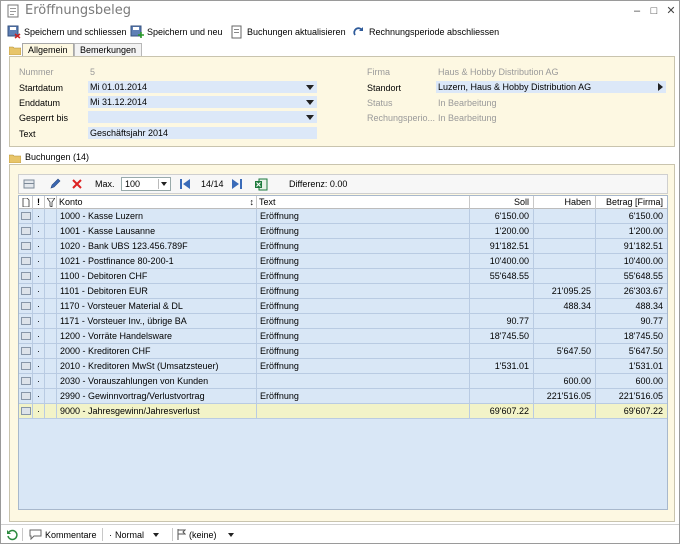 This screenshot has height=544, width=680. I want to click on refresh-bookings-button: Buchungen aktualisieren, so click(288, 32).